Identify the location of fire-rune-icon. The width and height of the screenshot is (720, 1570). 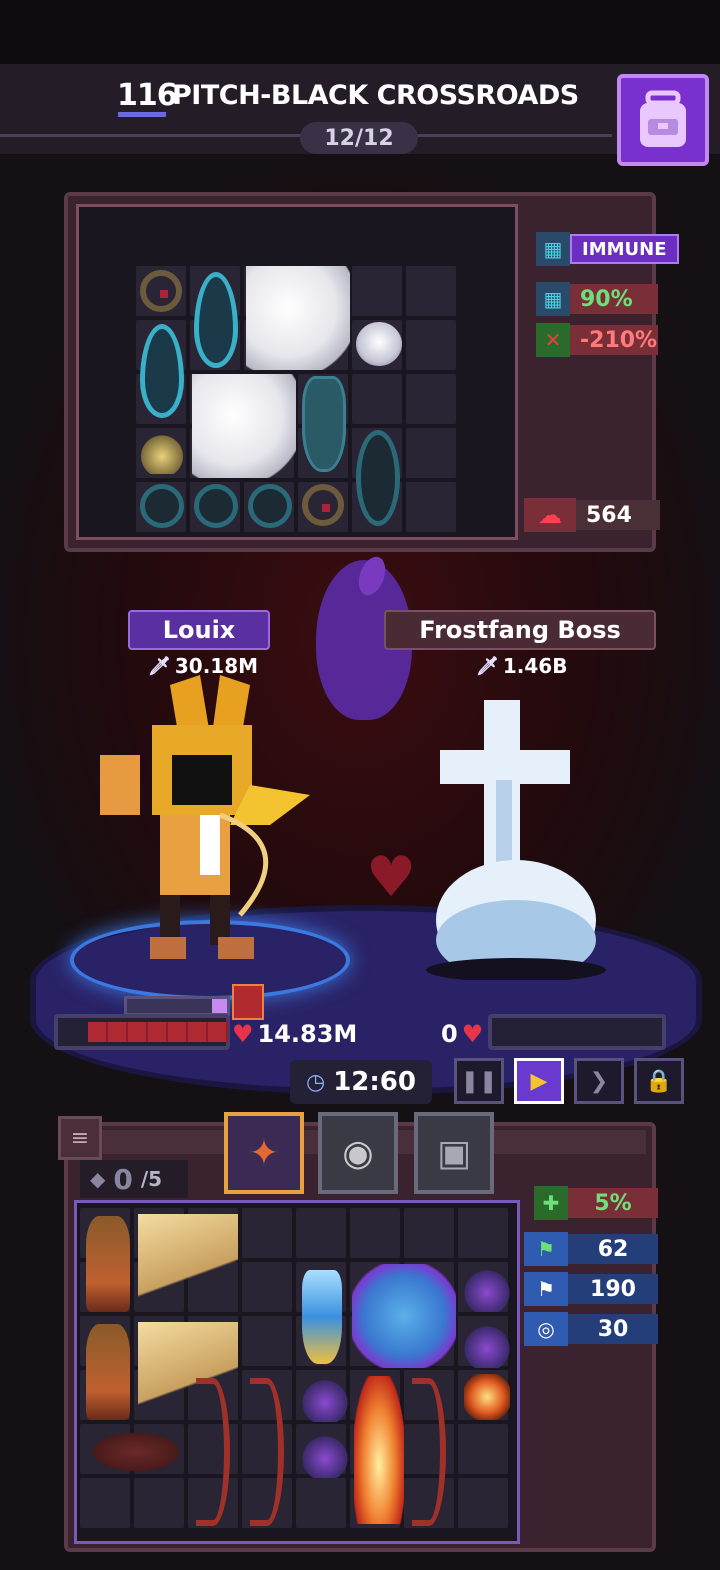
(248, 1002).